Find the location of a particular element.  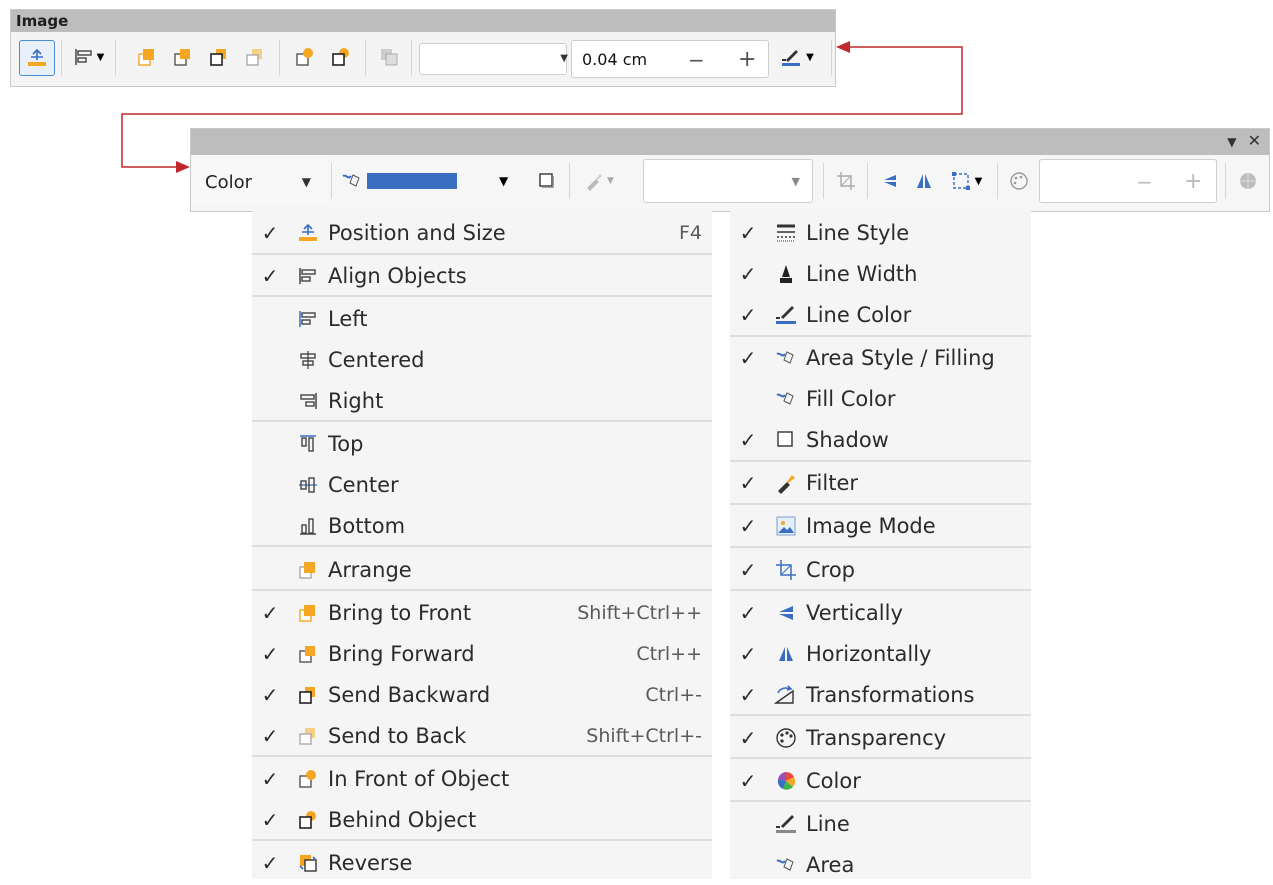

menu-item-fill-color: Fill Color is located at coordinates (880, 398).